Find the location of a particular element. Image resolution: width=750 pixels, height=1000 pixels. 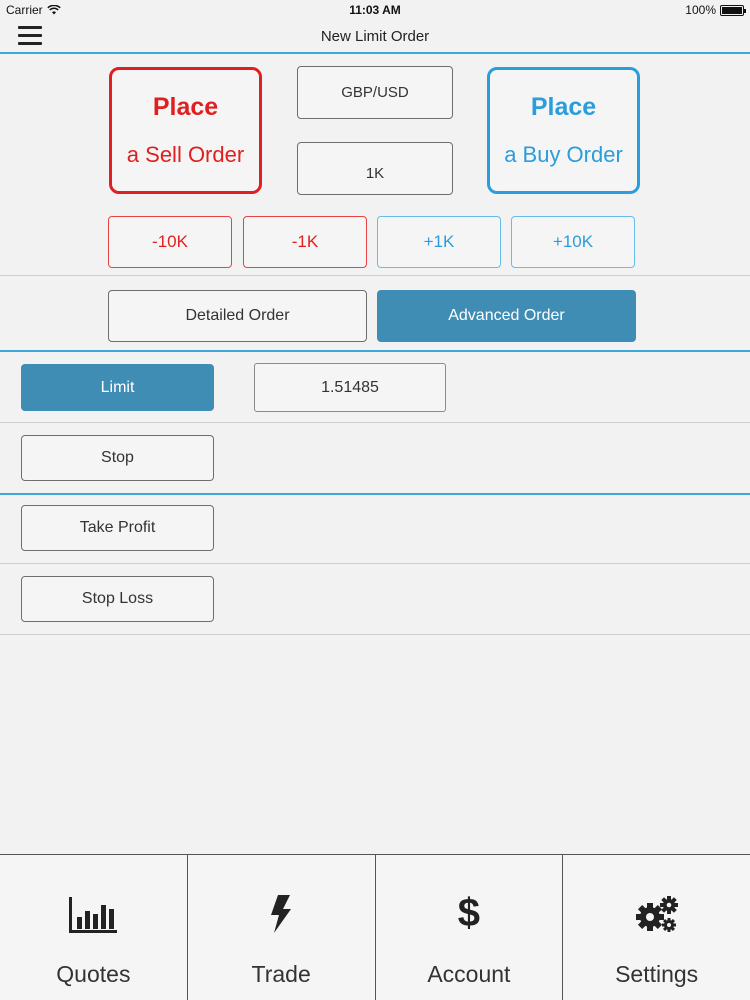

sell-button-line2: a Sell Order is located at coordinates (185, 154).